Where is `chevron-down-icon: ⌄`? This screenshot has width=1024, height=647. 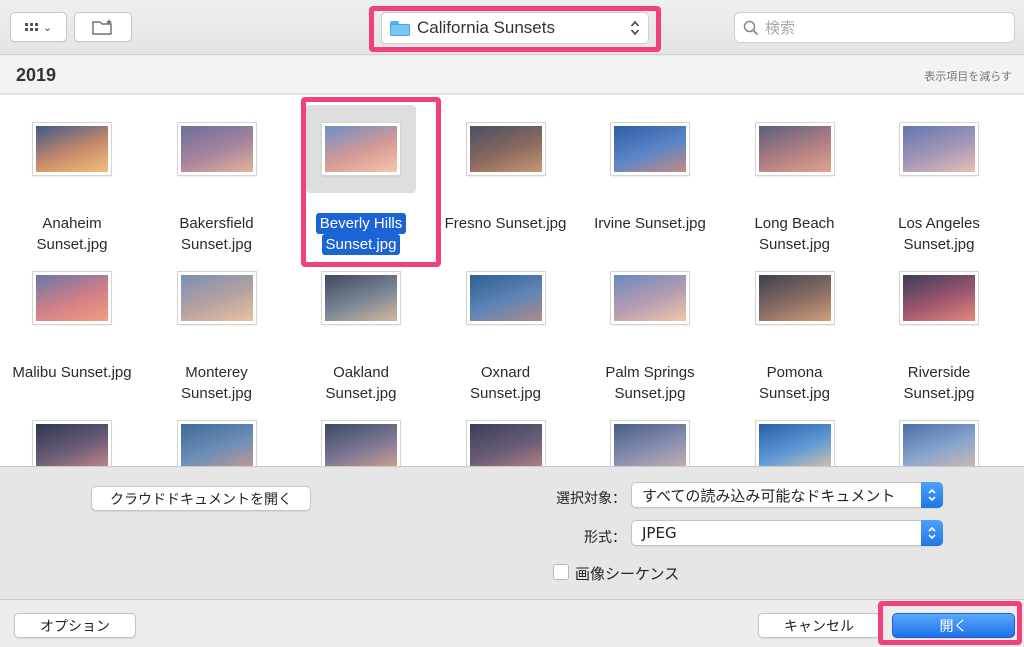 chevron-down-icon: ⌄ is located at coordinates (47, 27).